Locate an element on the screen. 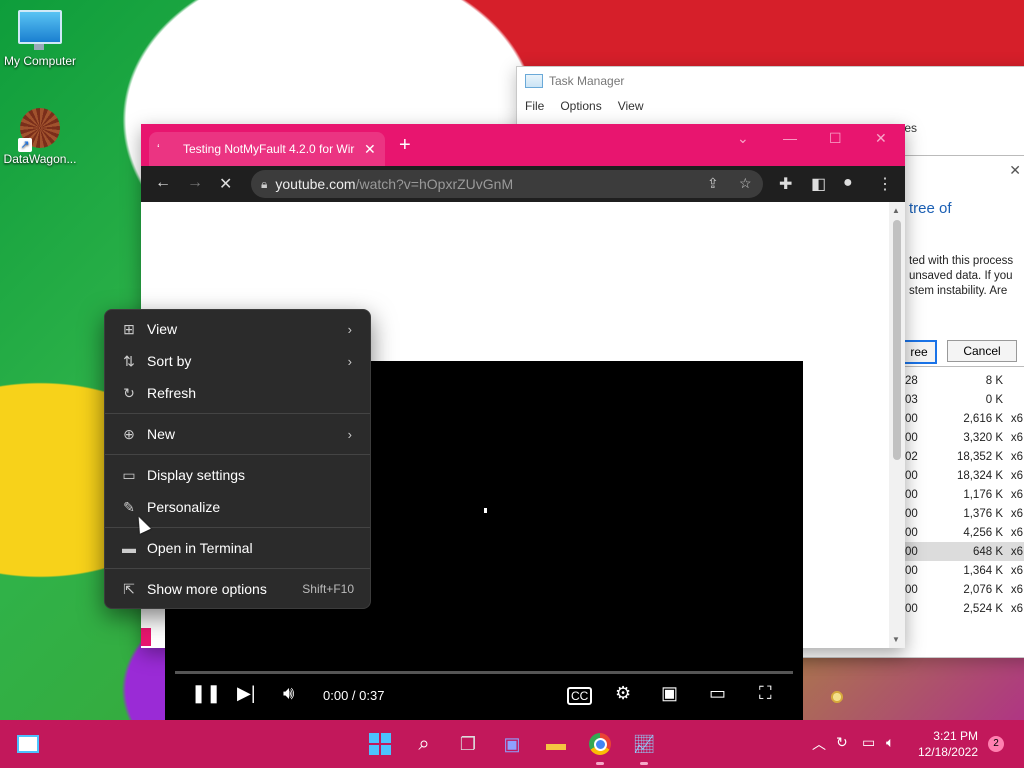 Image resolution: width=1024 pixels, height=768 pixels. sync-icon: ↻ is located at coordinates (842, 742).